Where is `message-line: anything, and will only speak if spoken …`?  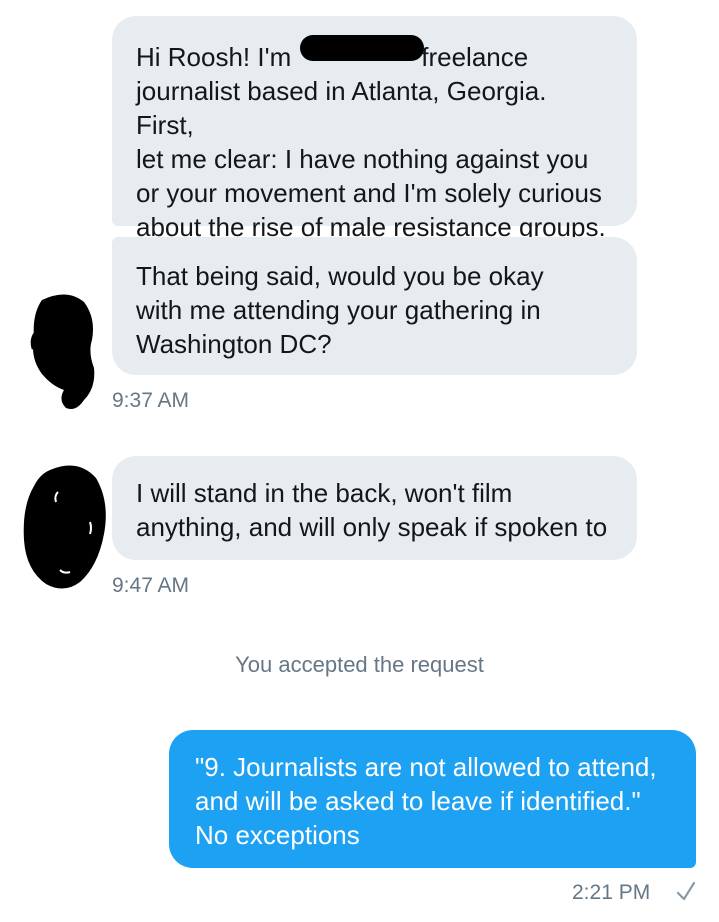 message-line: anything, and will only speak if spoken … is located at coordinates (372, 527).